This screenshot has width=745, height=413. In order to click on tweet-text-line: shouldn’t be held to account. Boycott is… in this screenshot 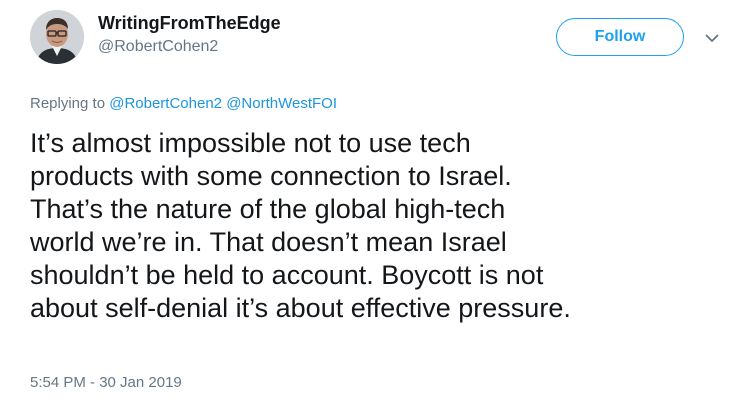, I will do `click(287, 275)`.